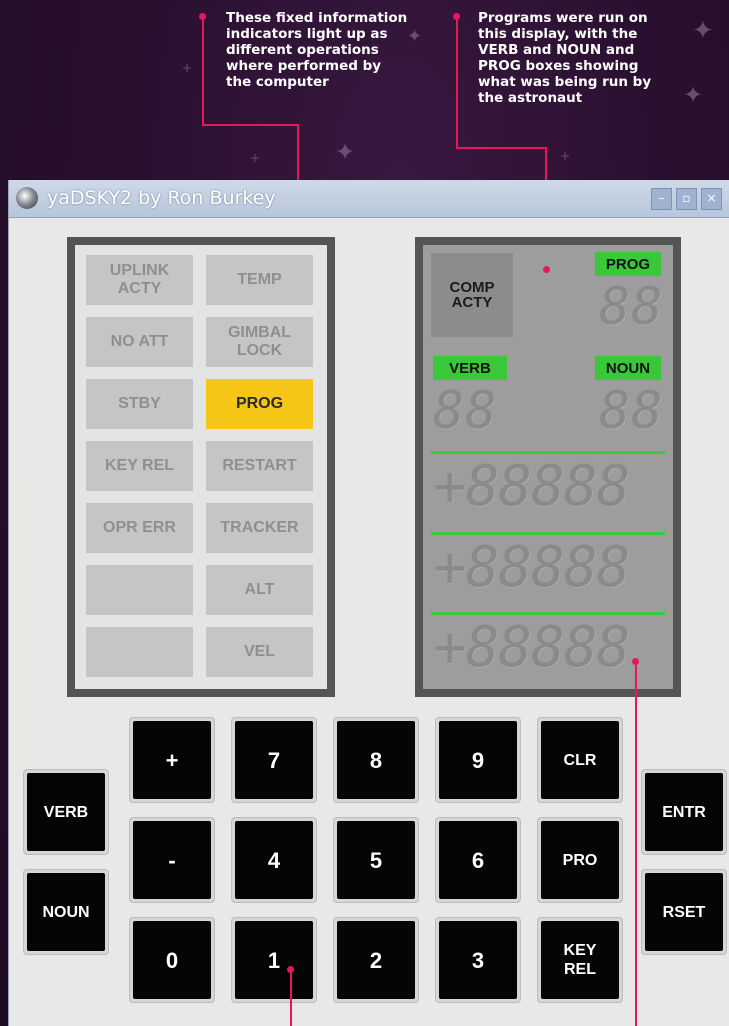  What do you see at coordinates (139, 342) in the screenshot?
I see `lamp-no-att: NO ATT` at bounding box center [139, 342].